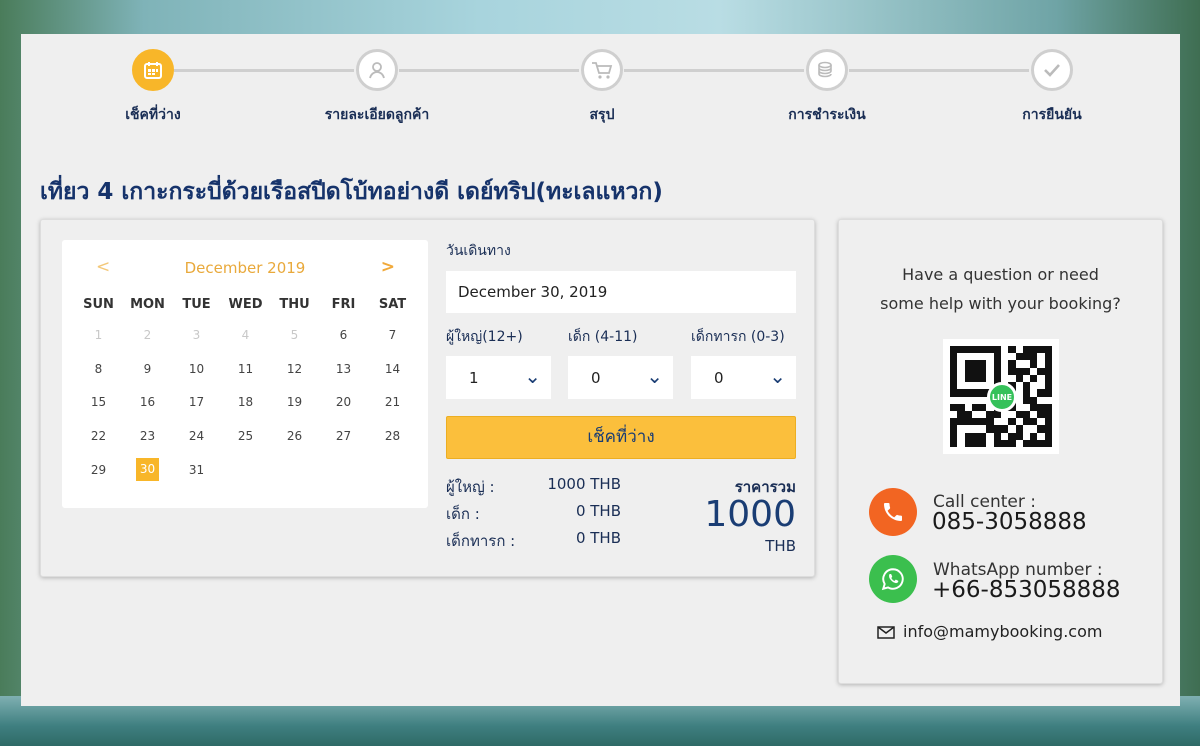 The width and height of the screenshot is (1200, 746). I want to click on calendar-day: 9, so click(147, 369).